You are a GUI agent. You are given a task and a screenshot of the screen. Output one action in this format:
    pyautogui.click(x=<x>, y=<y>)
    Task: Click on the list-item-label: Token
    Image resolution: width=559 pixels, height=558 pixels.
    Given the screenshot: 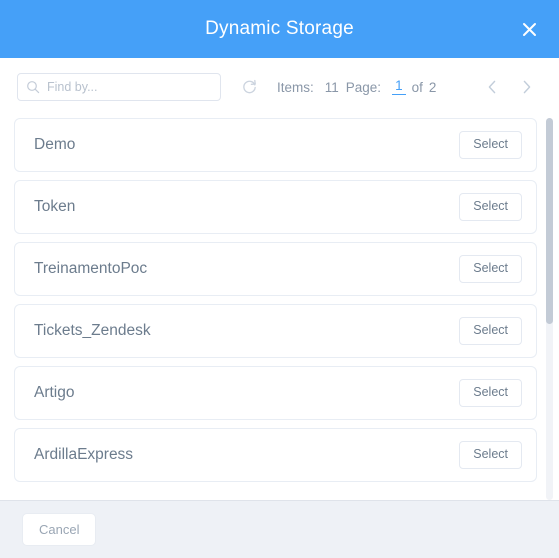 What is the action you would take?
    pyautogui.click(x=55, y=206)
    